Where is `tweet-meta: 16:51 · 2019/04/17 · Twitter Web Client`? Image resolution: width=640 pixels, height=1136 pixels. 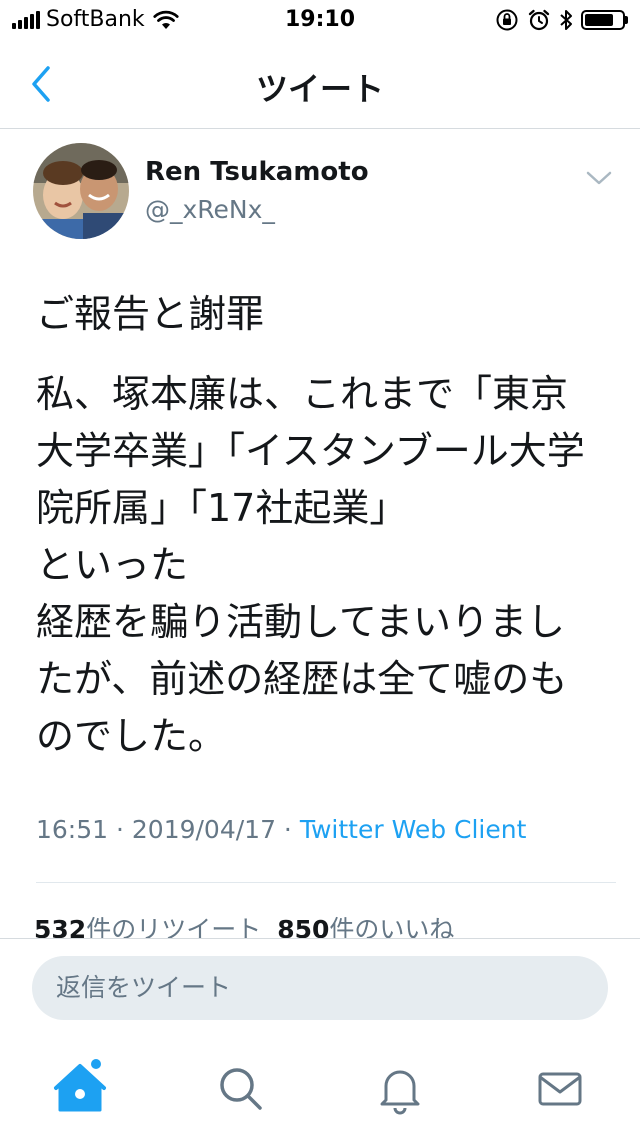
tweet-meta: 16:51 · 2019/04/17 · Twitter Web Client is located at coordinates (281, 829).